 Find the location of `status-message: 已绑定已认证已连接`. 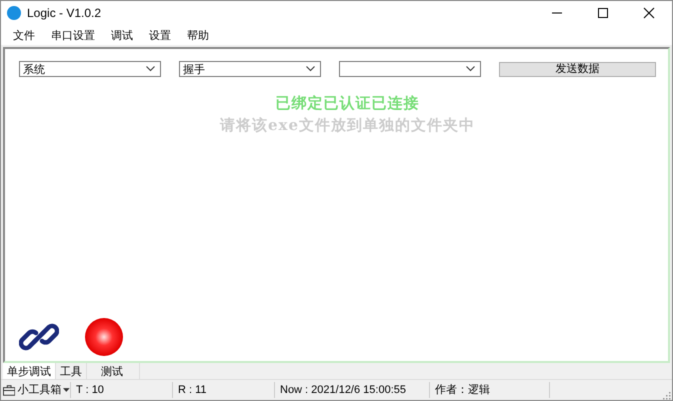

status-message: 已绑定已认证已连接 is located at coordinates (348, 103).